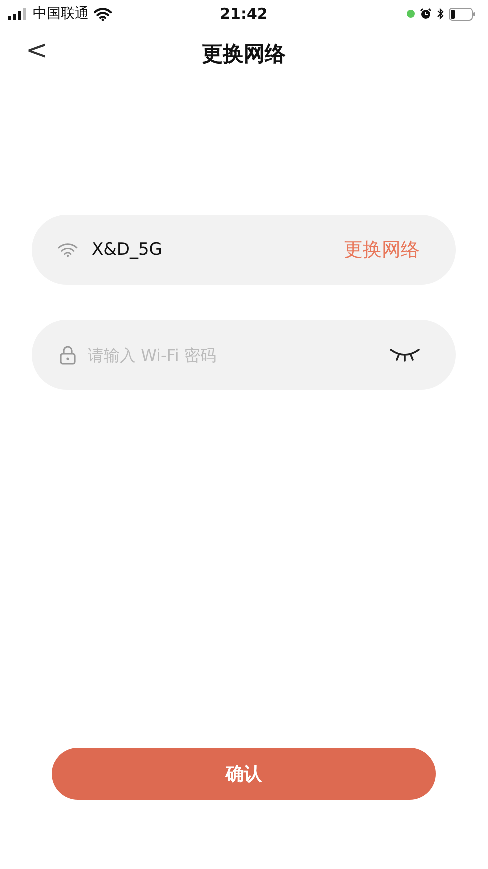  I want to click on alarm-icon, so click(426, 14).